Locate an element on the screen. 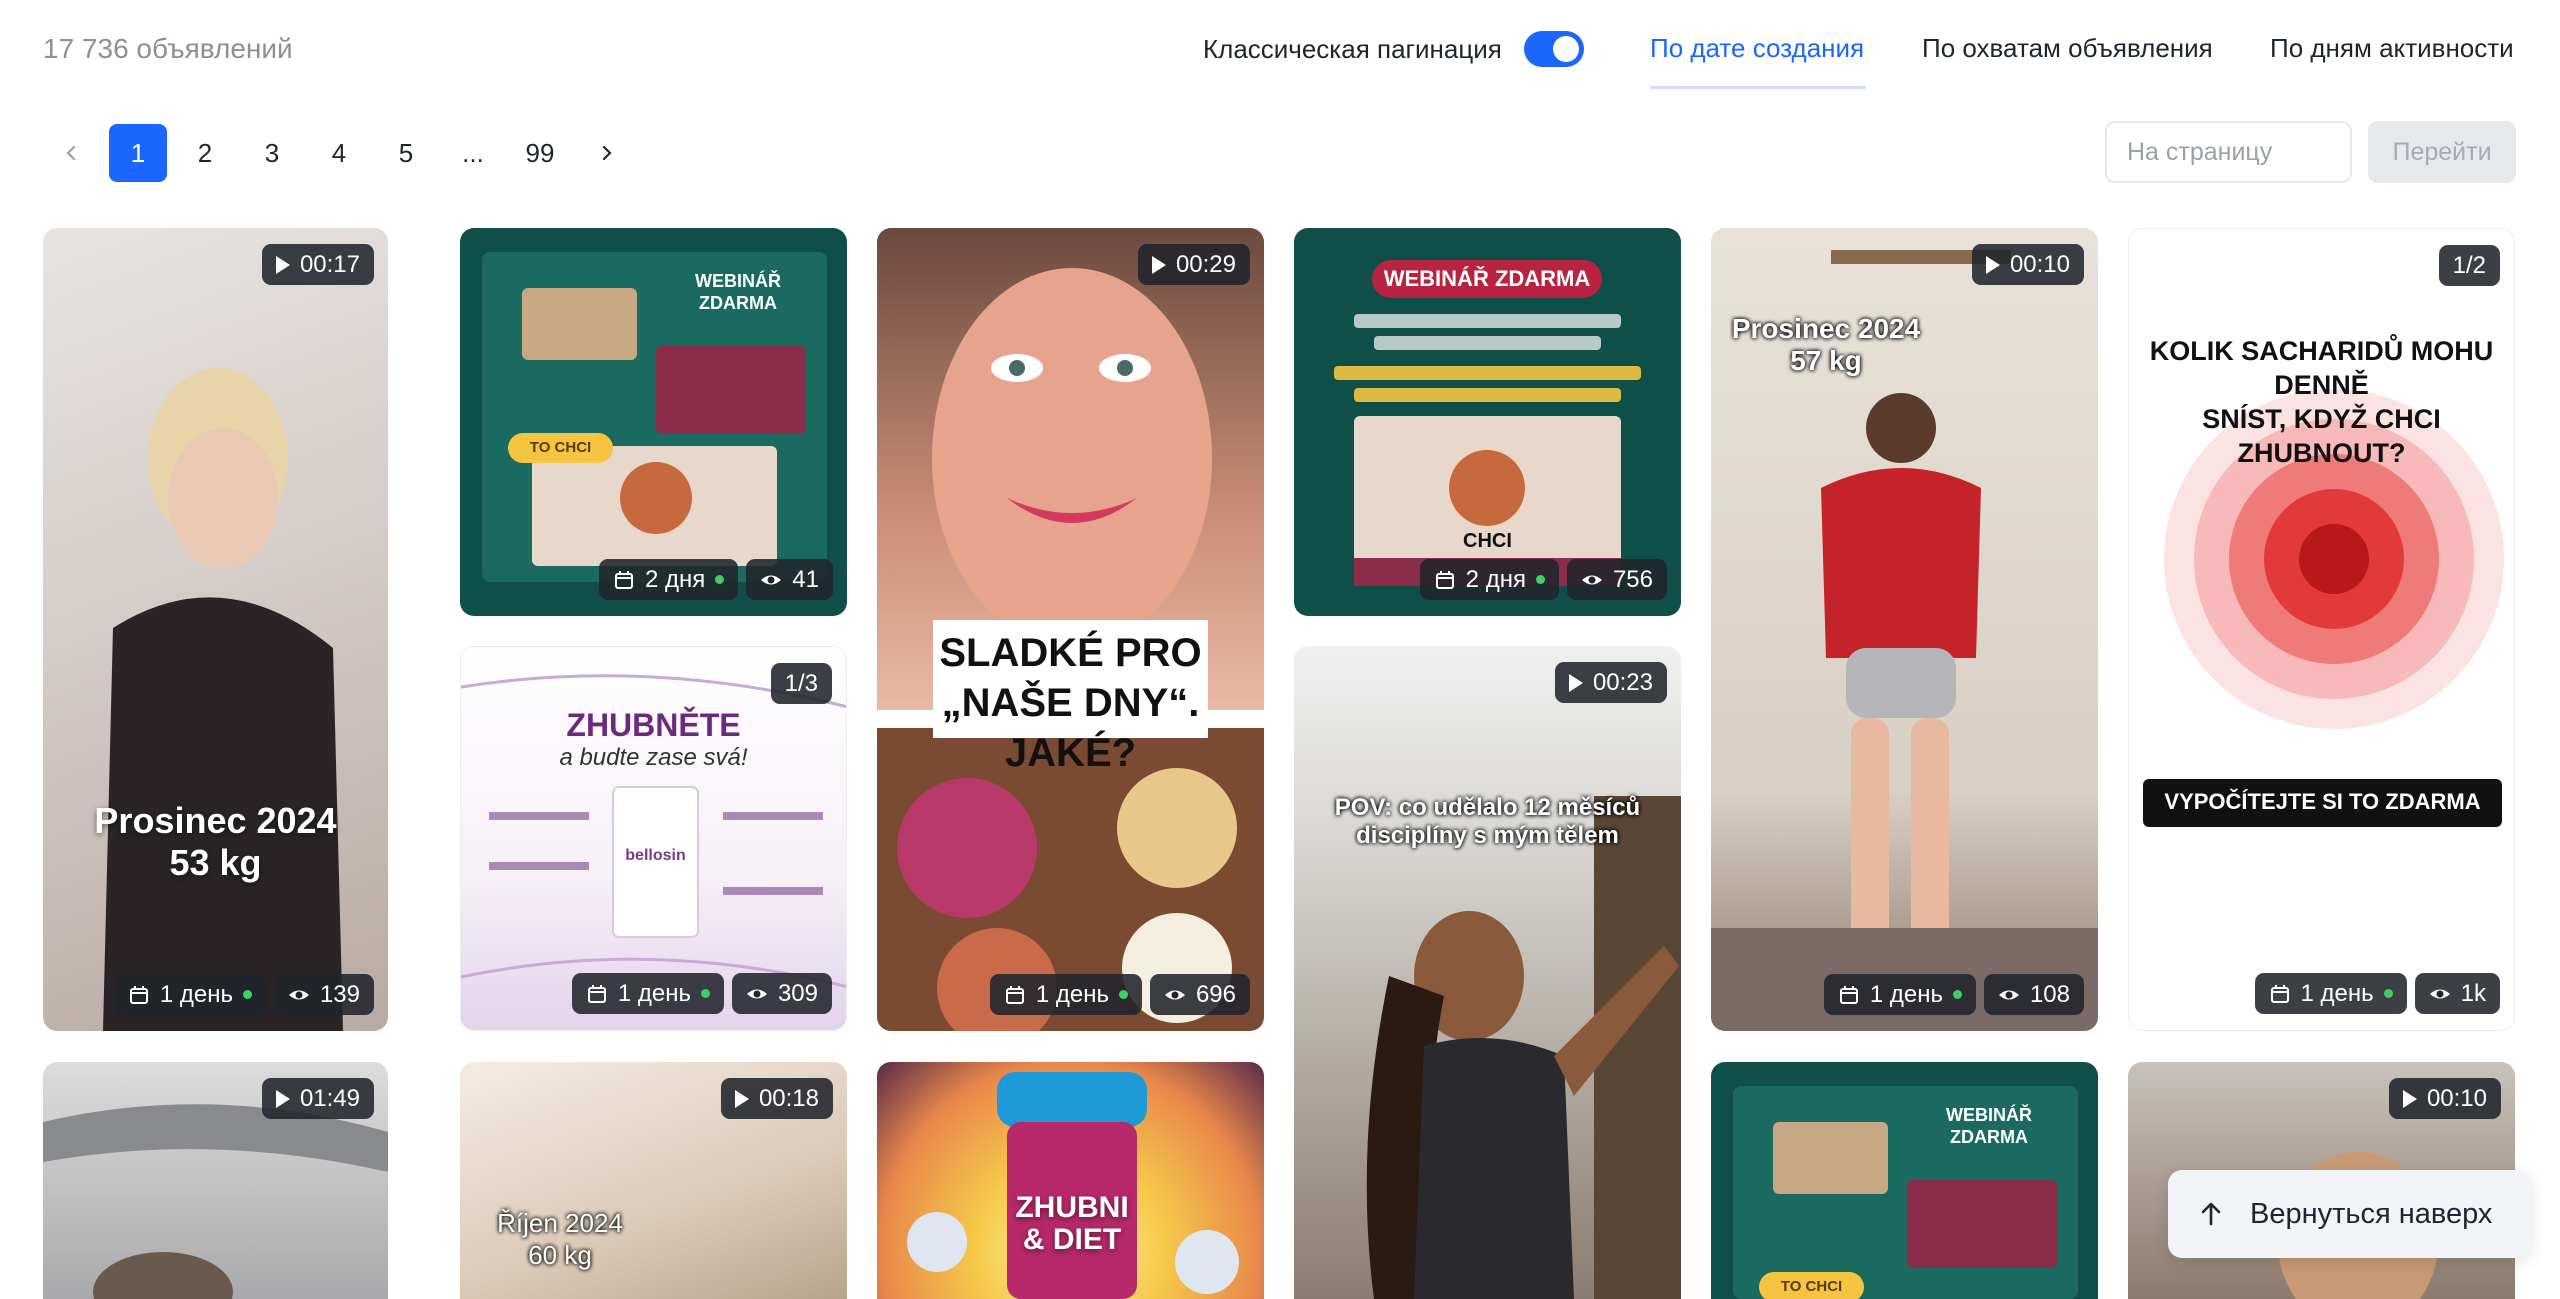 This screenshot has height=1299, width=2560. overlay-text-line: 57 kg is located at coordinates (1826, 360).